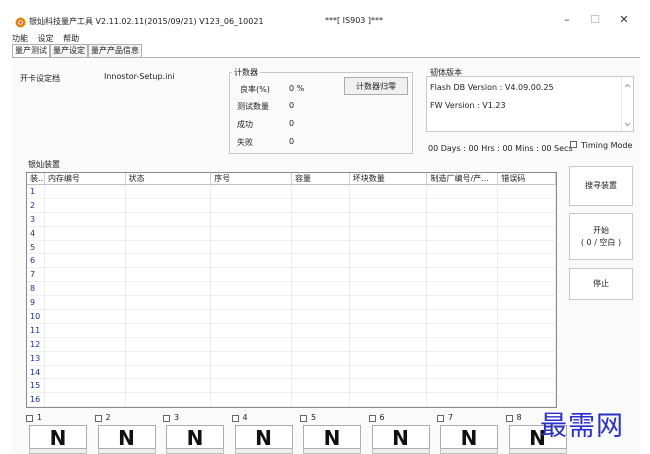  I want to click on table-row: 7, so click(291, 275).